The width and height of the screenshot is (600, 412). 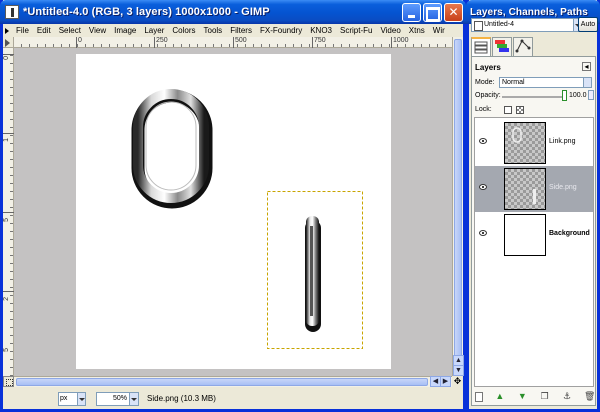 What do you see at coordinates (488, 95) in the screenshot?
I see `opacity-label: Opacity:` at bounding box center [488, 95].